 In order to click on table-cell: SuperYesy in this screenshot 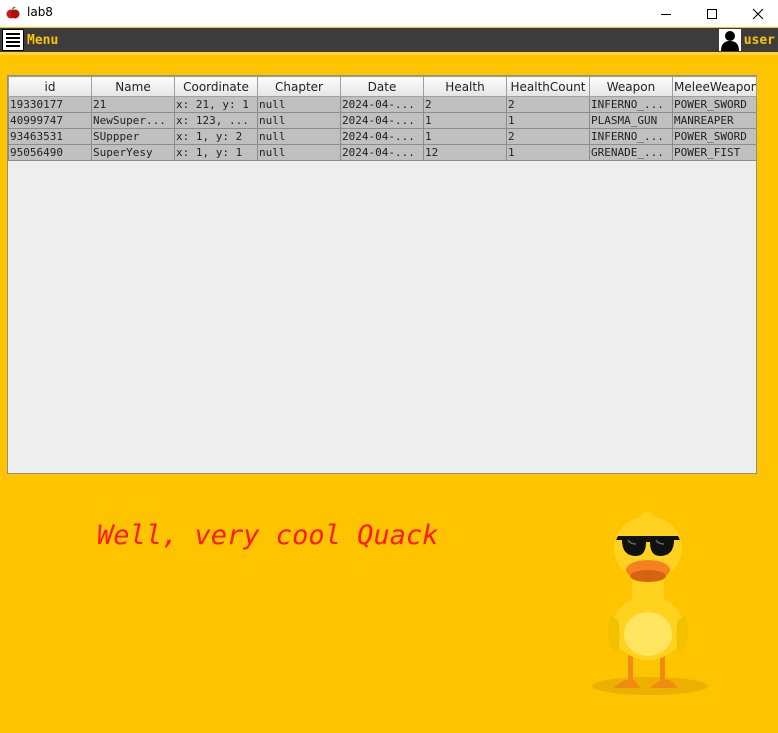, I will do `click(133, 152)`.